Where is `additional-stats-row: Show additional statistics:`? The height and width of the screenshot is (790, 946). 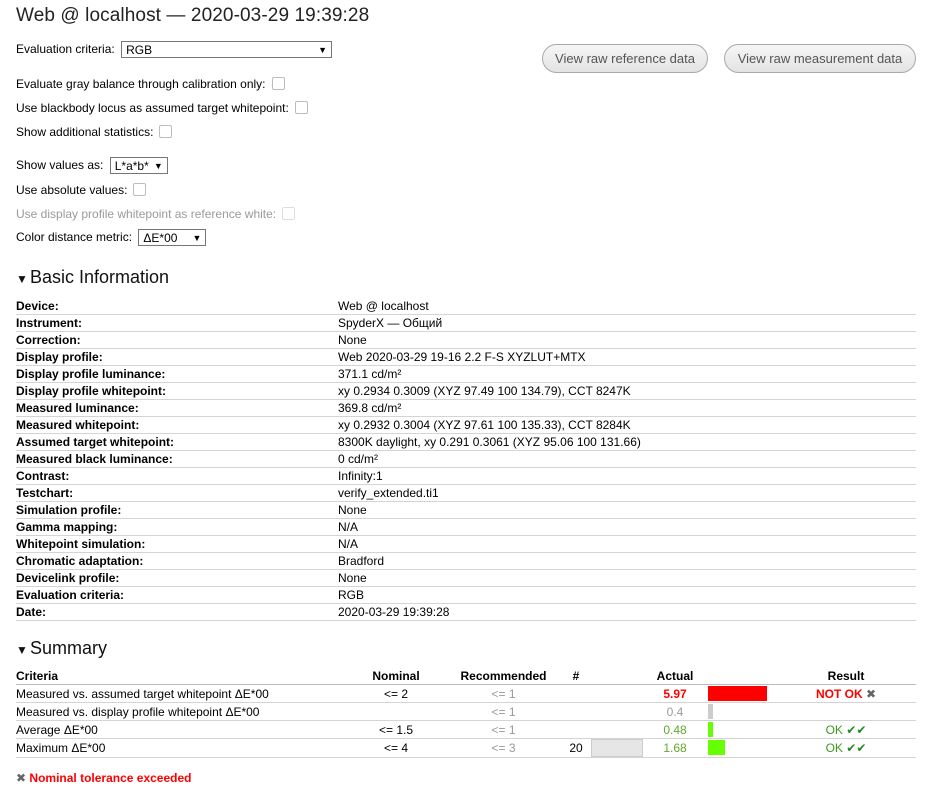 additional-stats-row: Show additional statistics: is located at coordinates (94, 132).